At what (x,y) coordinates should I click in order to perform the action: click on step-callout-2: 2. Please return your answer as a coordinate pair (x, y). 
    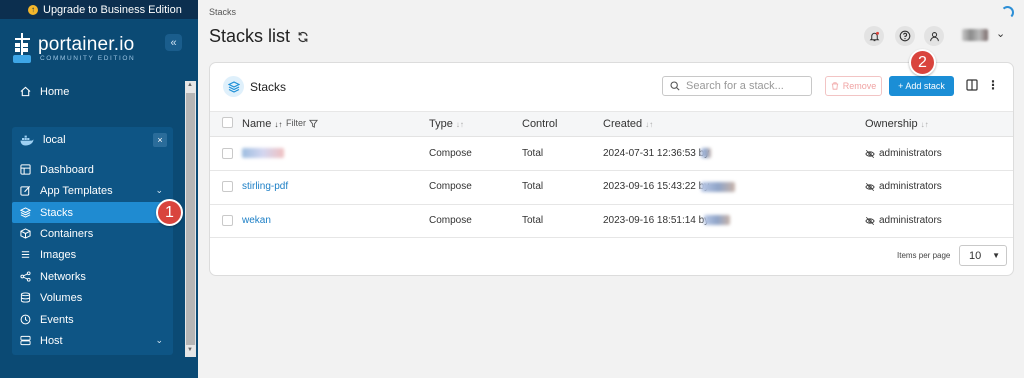
    Looking at the image, I should click on (922, 62).